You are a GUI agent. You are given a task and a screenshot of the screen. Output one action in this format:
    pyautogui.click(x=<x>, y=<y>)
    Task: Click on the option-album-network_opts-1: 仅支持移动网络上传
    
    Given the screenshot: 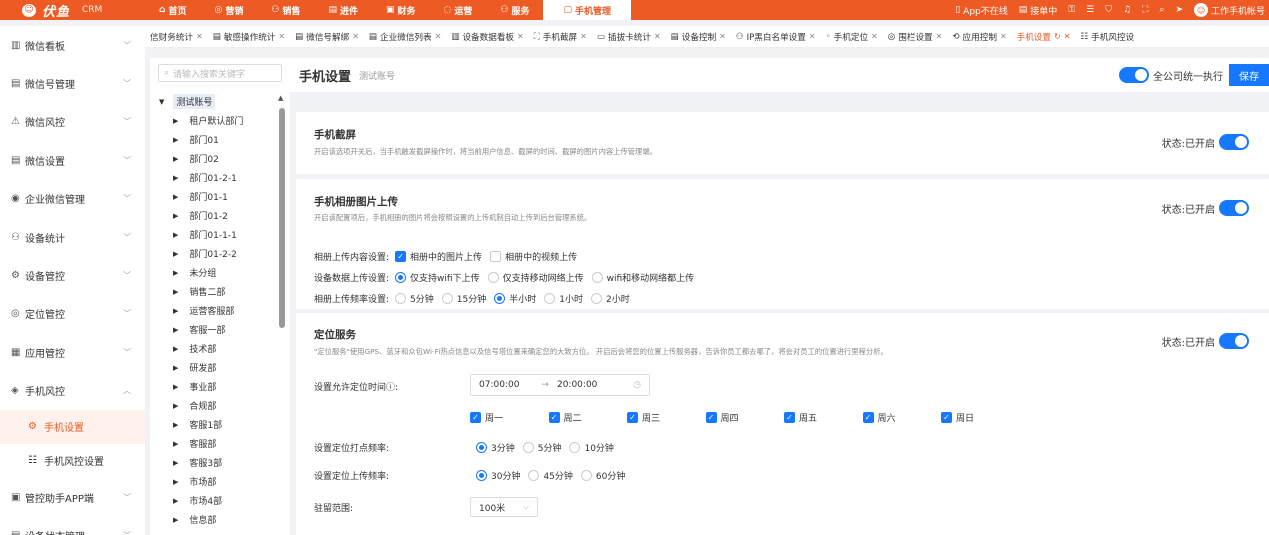 What is the action you would take?
    pyautogui.click(x=535, y=277)
    